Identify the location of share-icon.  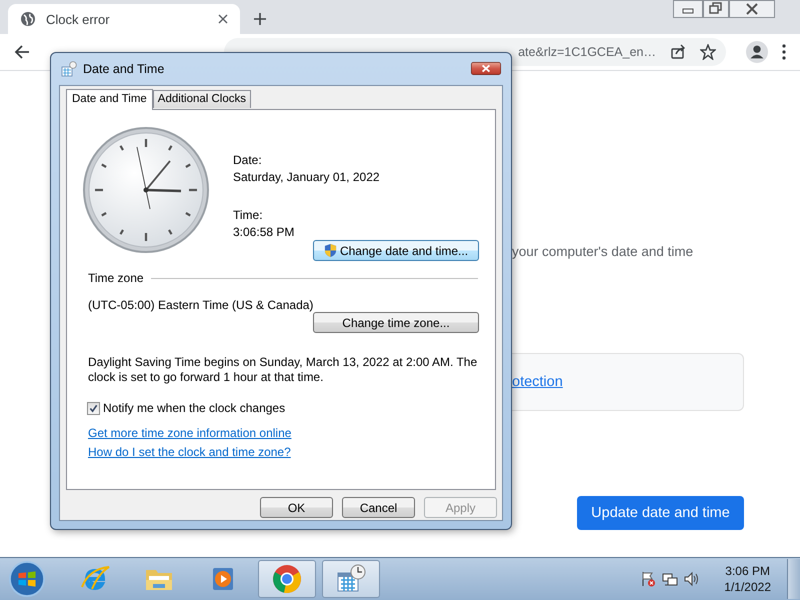
(678, 52).